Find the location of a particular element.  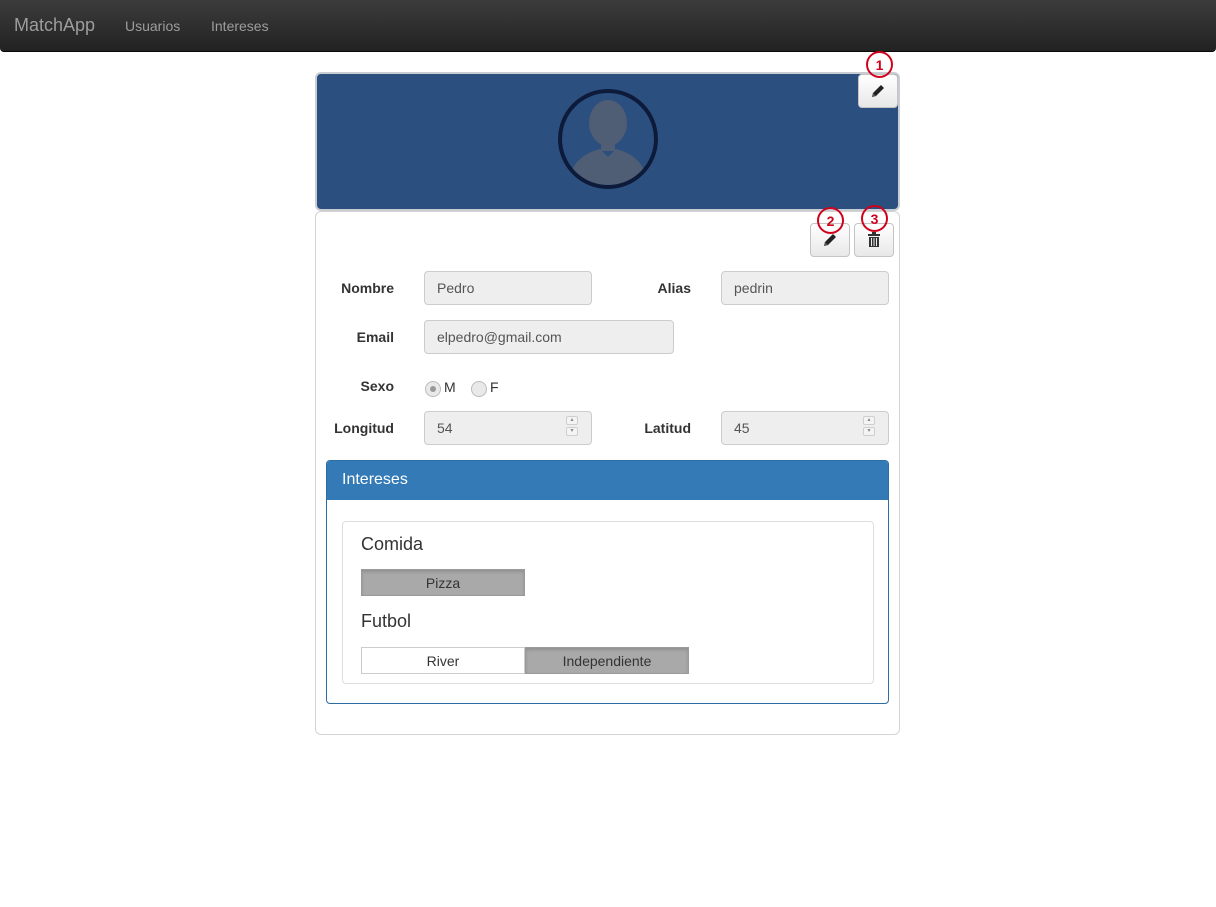

latitud-spinner: ▴ ▾ is located at coordinates (869, 427).